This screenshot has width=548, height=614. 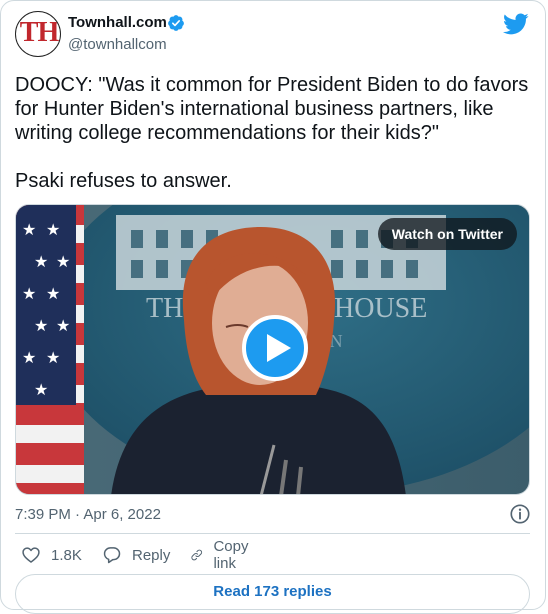 I want to click on watch-on-twitter-button: Watch on Twitter, so click(x=447, y=234).